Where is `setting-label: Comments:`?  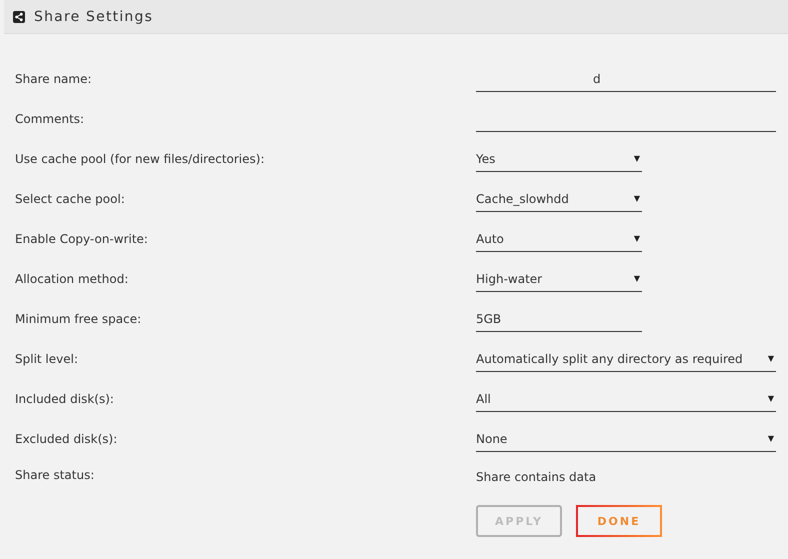
setting-label: Comments: is located at coordinates (50, 119).